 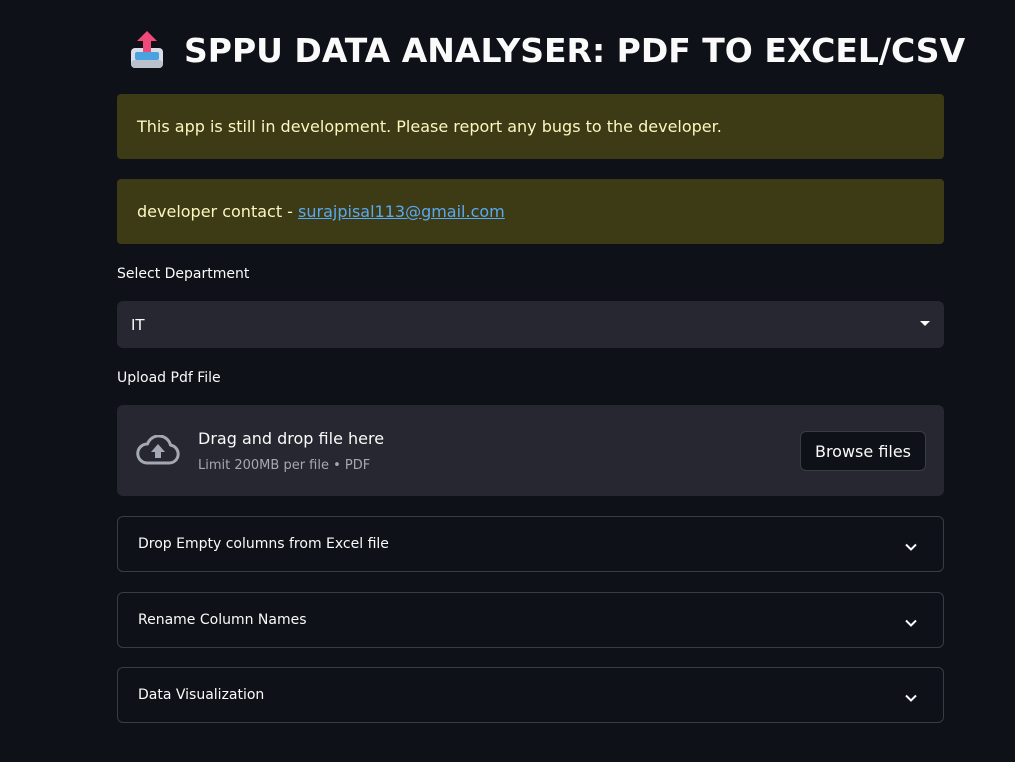 I want to click on department-select: IT, so click(x=530, y=324).